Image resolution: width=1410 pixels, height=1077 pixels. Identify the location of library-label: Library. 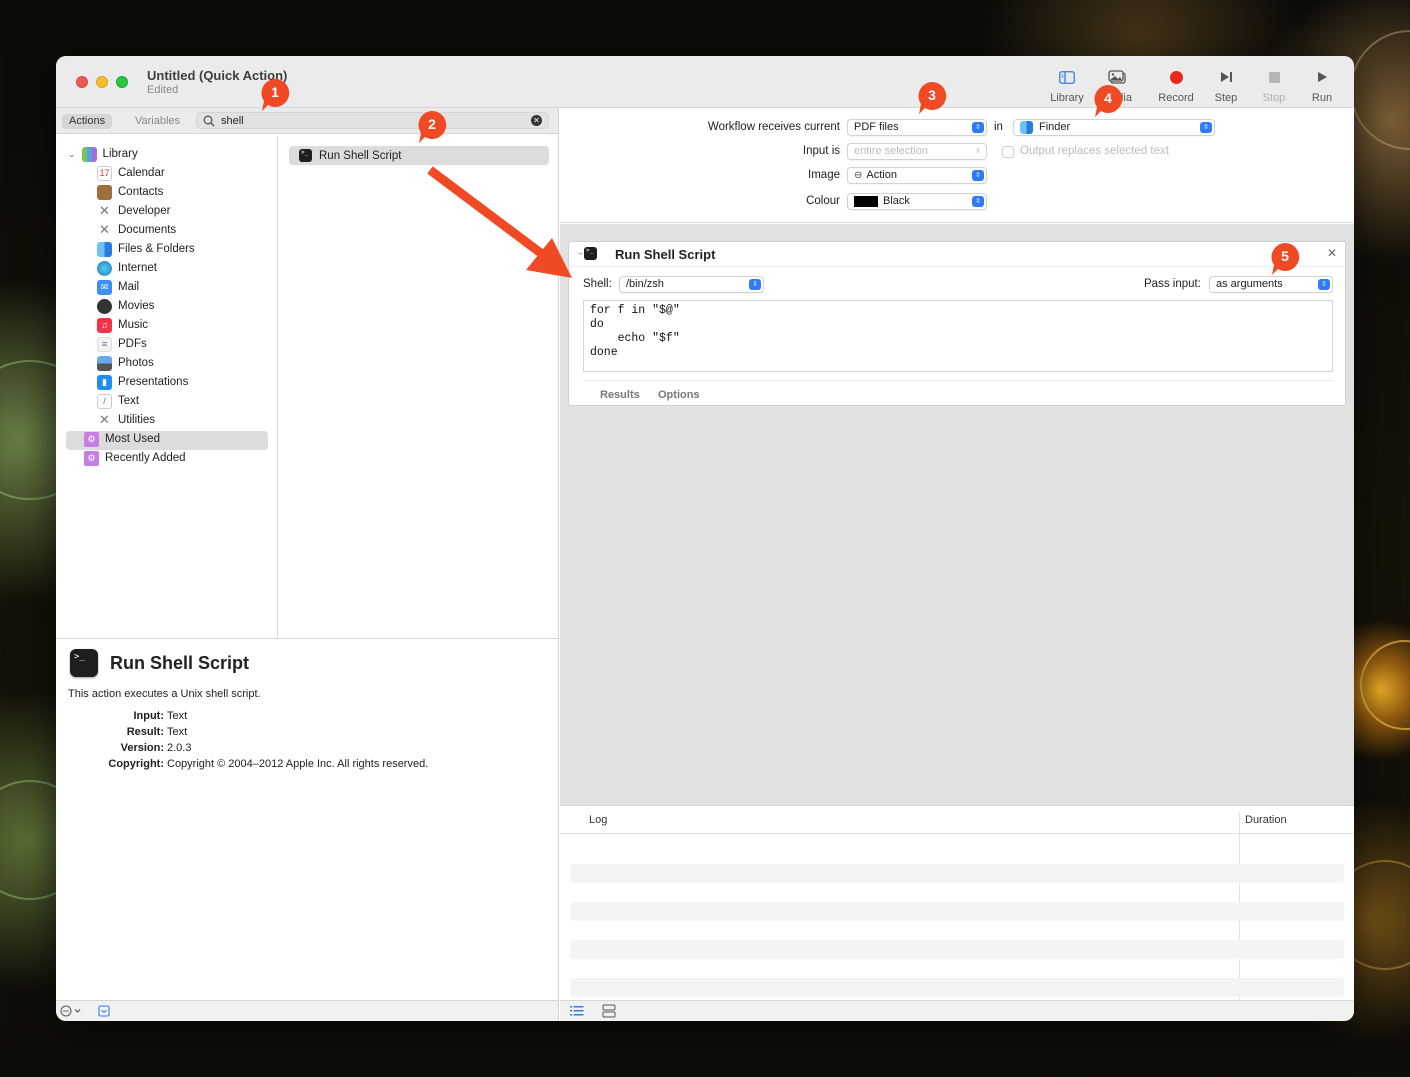
(1067, 98).